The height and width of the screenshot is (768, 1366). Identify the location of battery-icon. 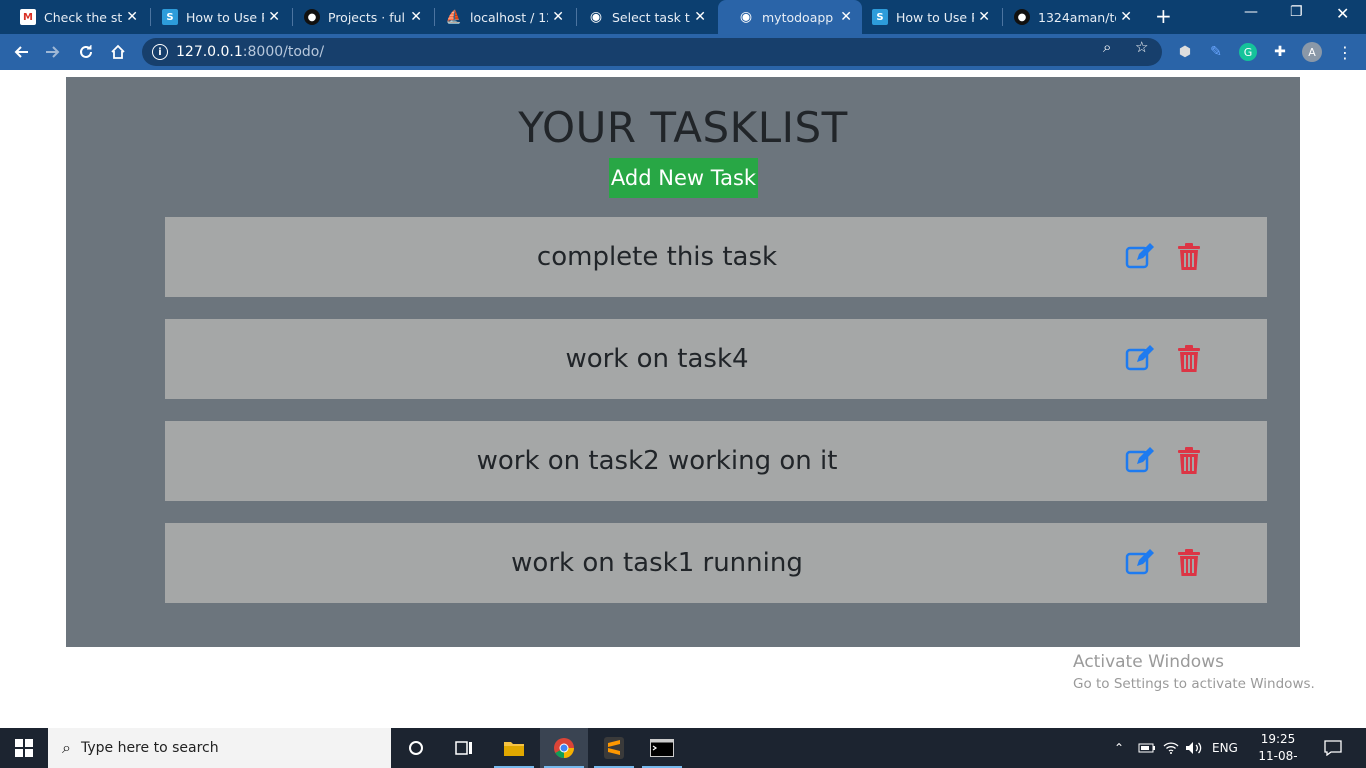
(1147, 748).